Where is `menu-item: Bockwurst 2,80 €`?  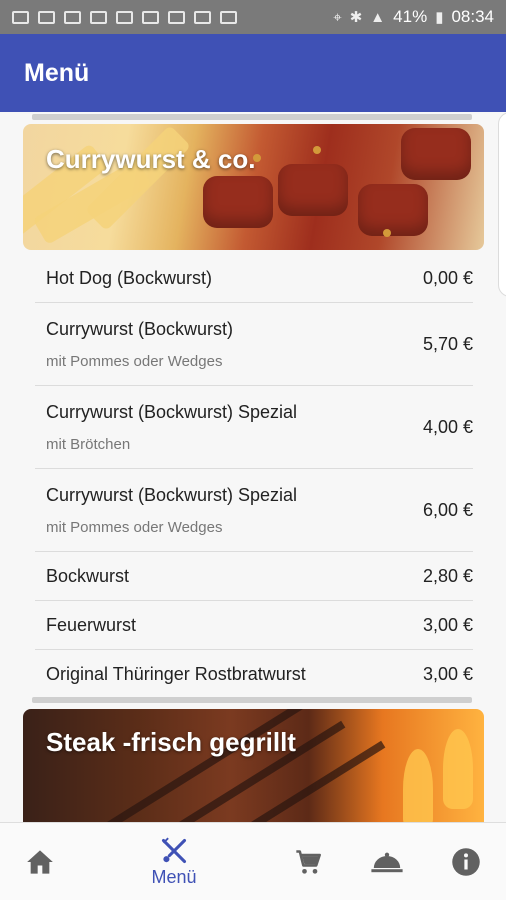 menu-item: Bockwurst 2,80 € is located at coordinates (254, 576).